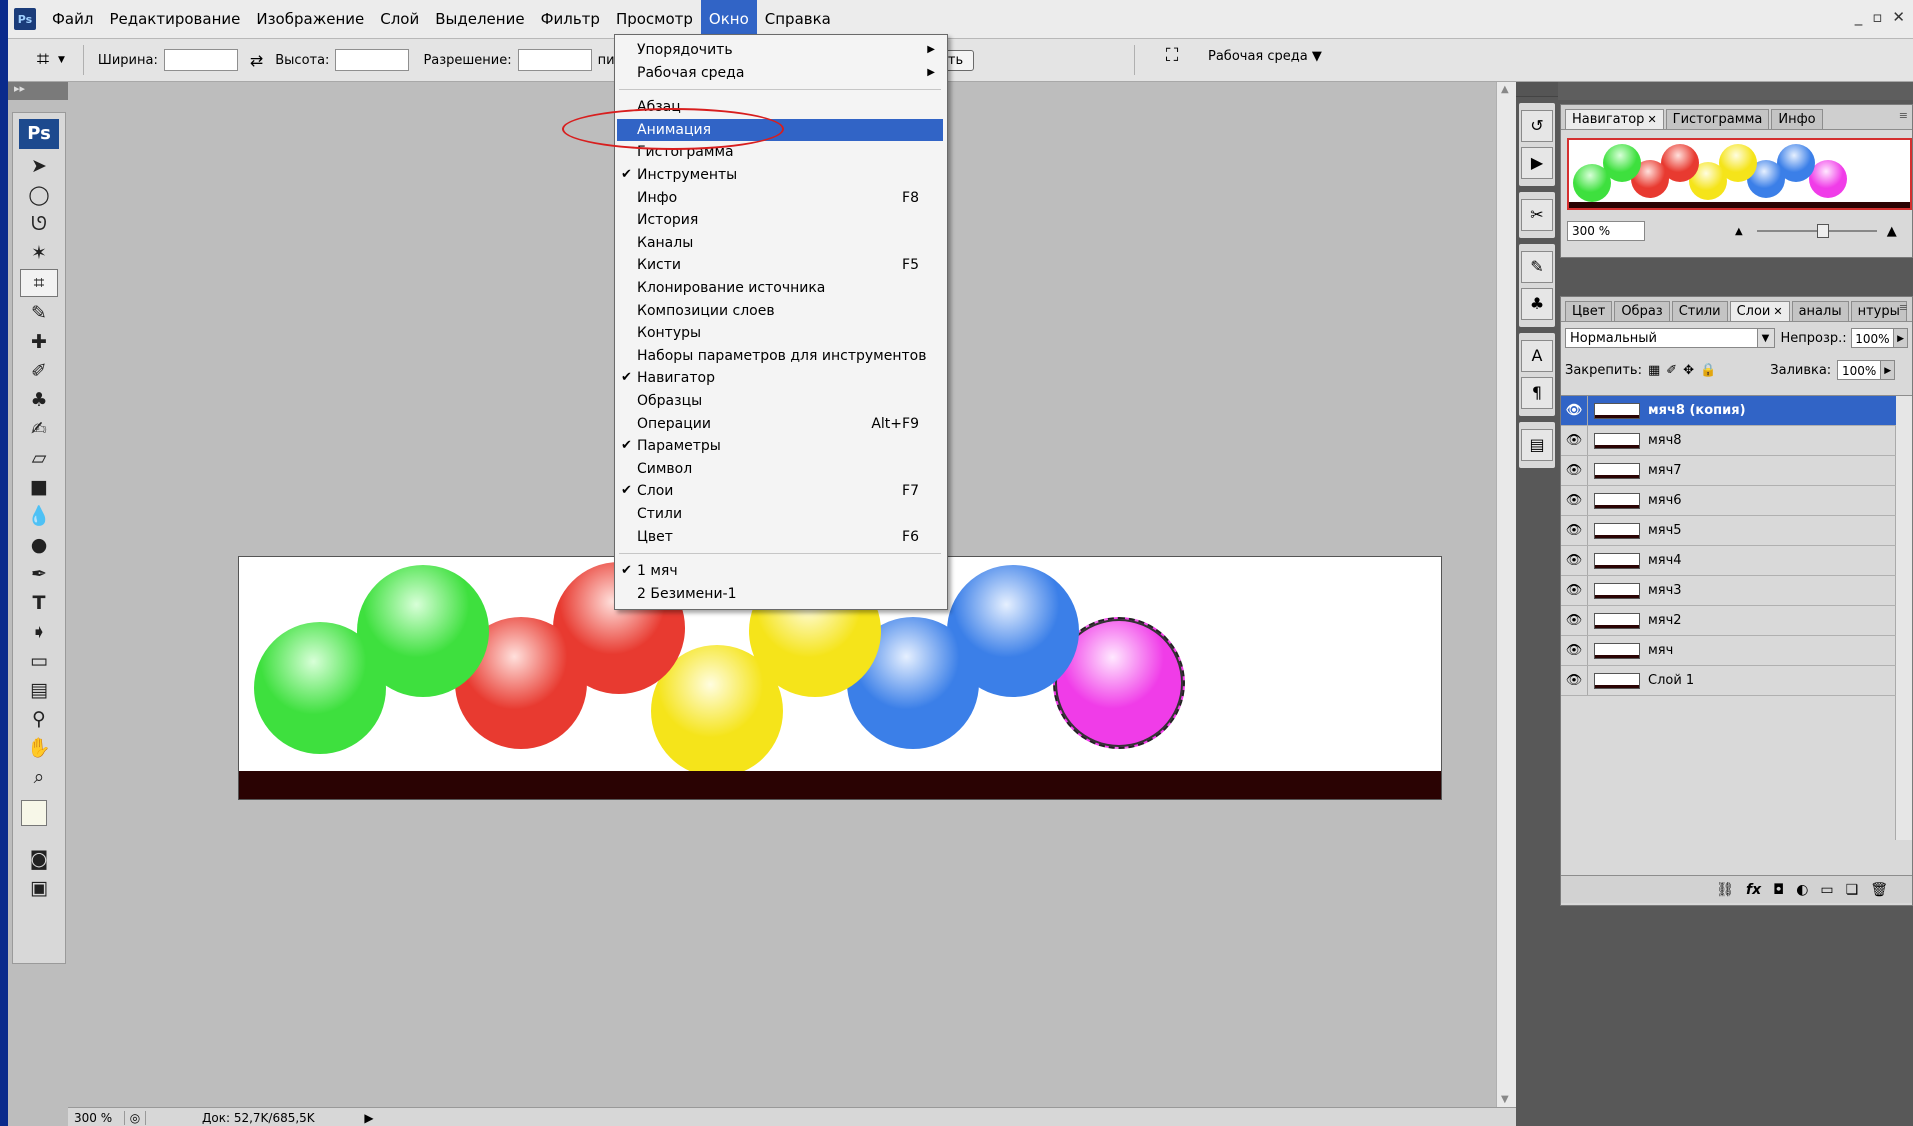 The width and height of the screenshot is (1913, 1126). I want to click on new-layer-icon: ❏, so click(1852, 890).